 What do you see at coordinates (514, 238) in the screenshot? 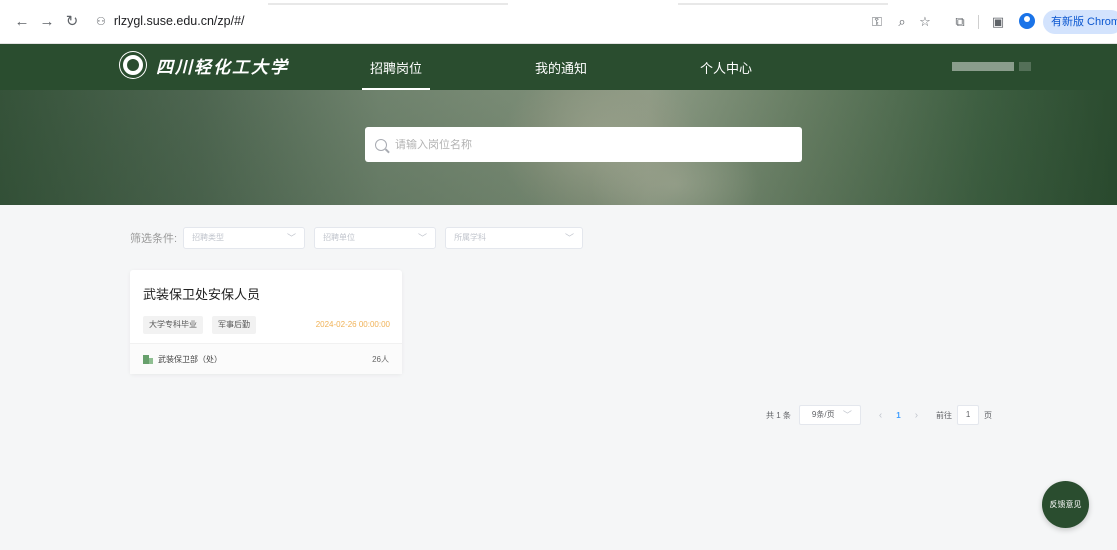
I see `discipline-select: 所属学科 ﹀` at bounding box center [514, 238].